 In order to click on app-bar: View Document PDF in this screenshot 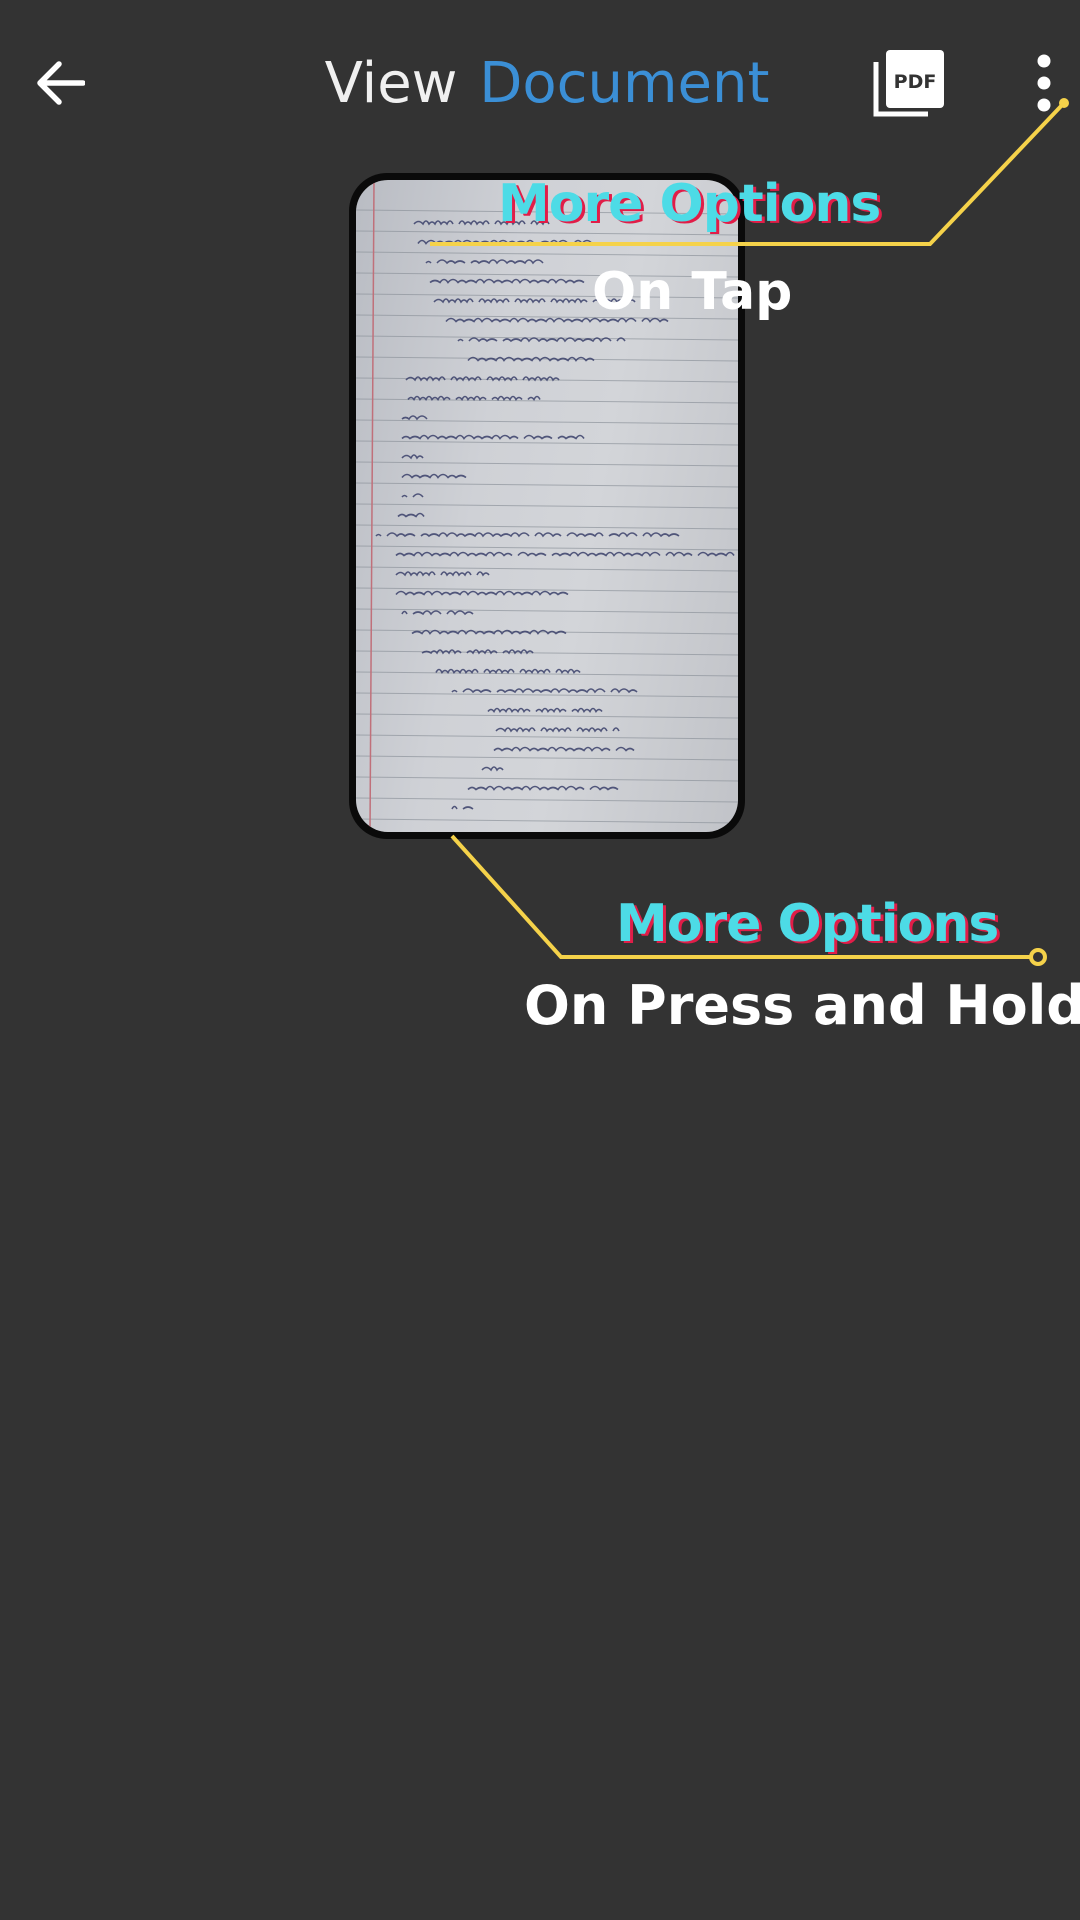, I will do `click(540, 84)`.